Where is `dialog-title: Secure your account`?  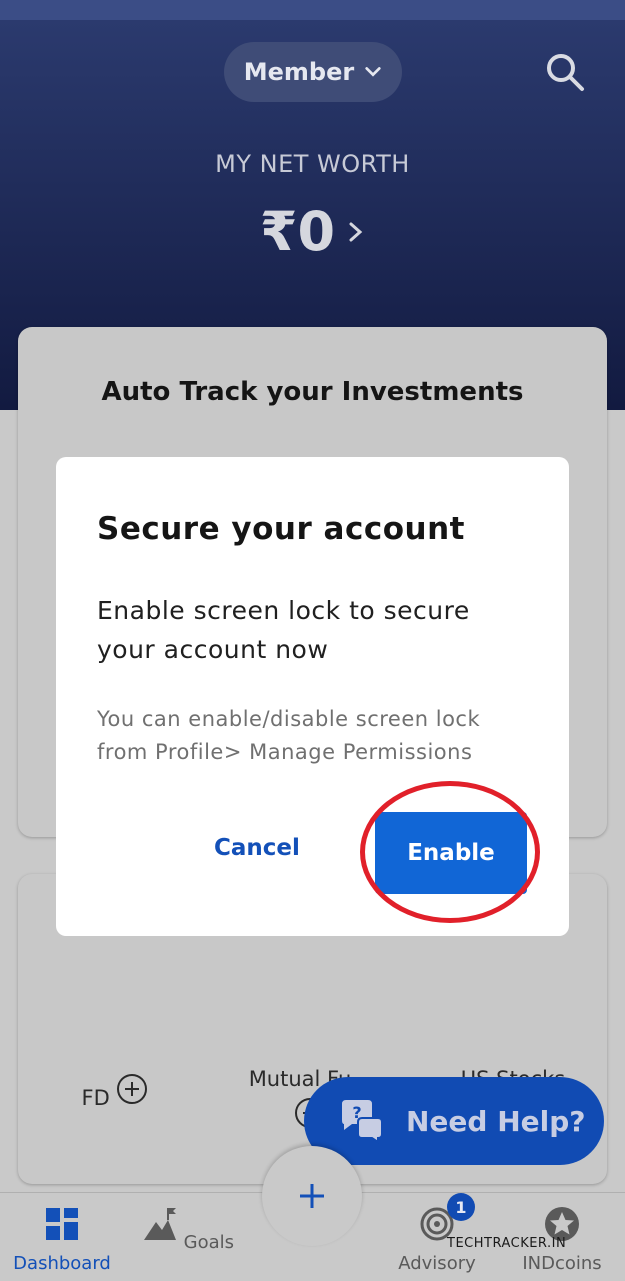 dialog-title: Secure your account is located at coordinates (281, 529).